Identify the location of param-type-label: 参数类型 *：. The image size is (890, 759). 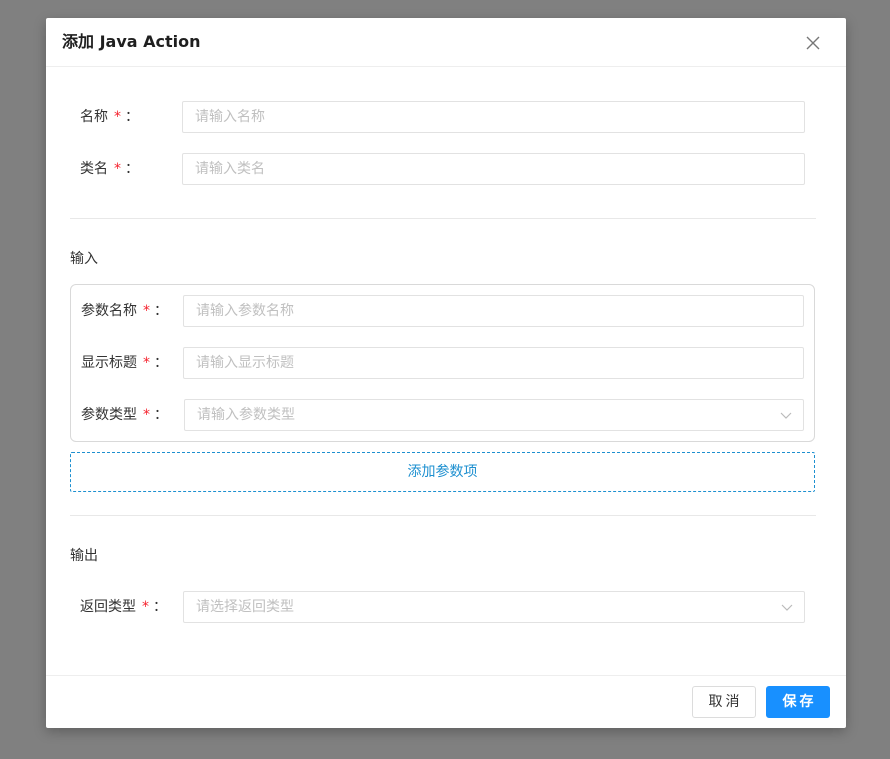
(124, 415).